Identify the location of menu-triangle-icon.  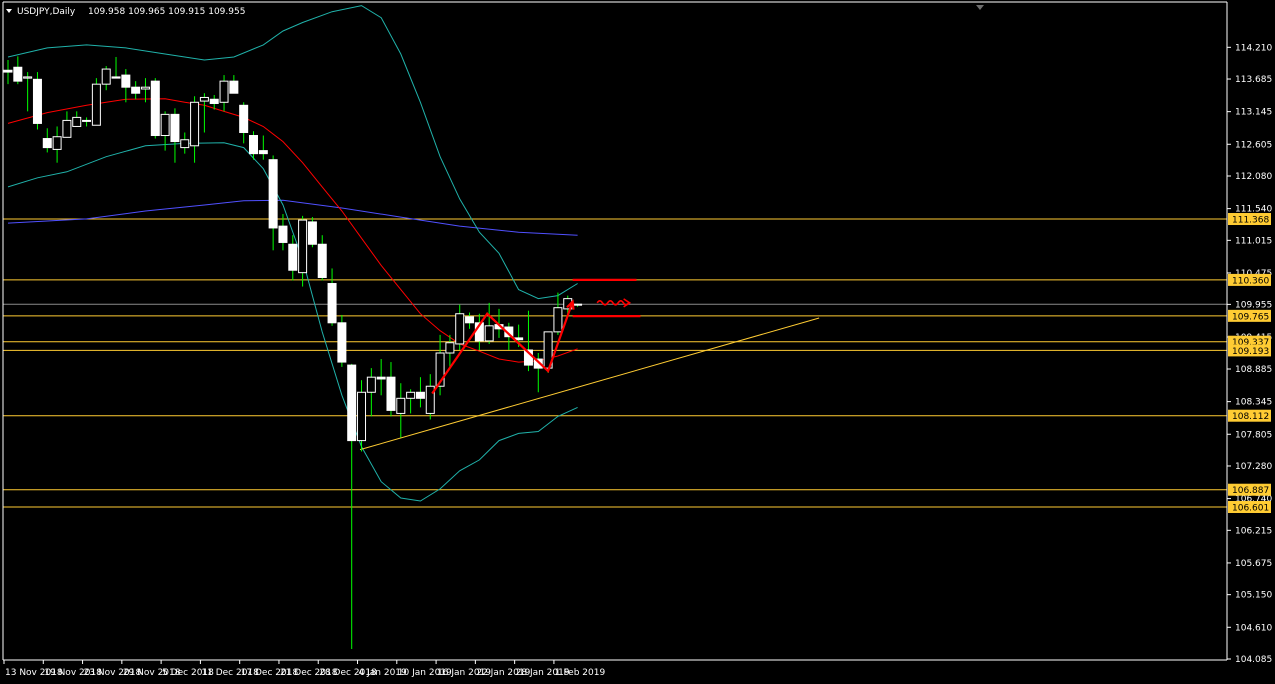
(9, 11).